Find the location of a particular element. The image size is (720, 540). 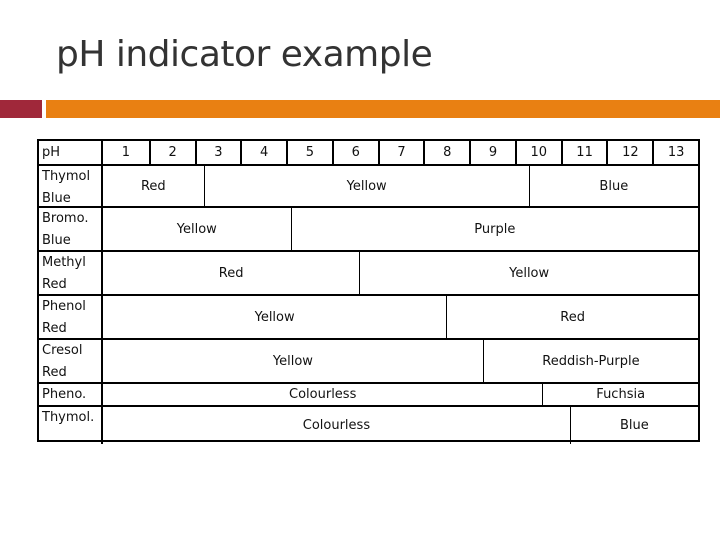

accent-bar-orange is located at coordinates (383, 109).